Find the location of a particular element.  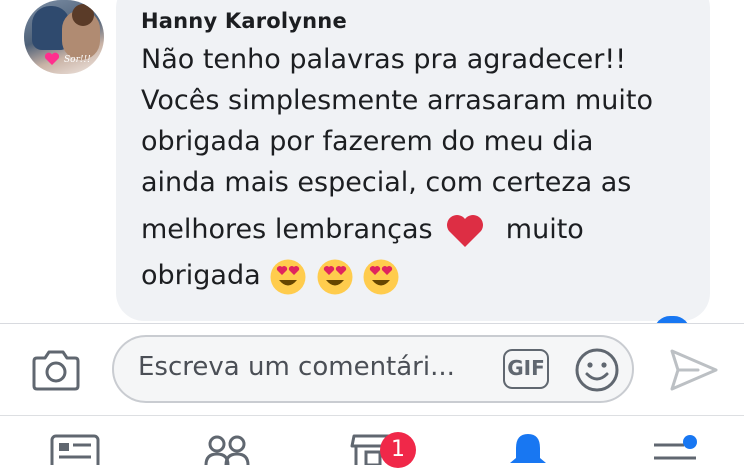

comment-line-with-heart: melhores lembranças muito is located at coordinates (421, 227).